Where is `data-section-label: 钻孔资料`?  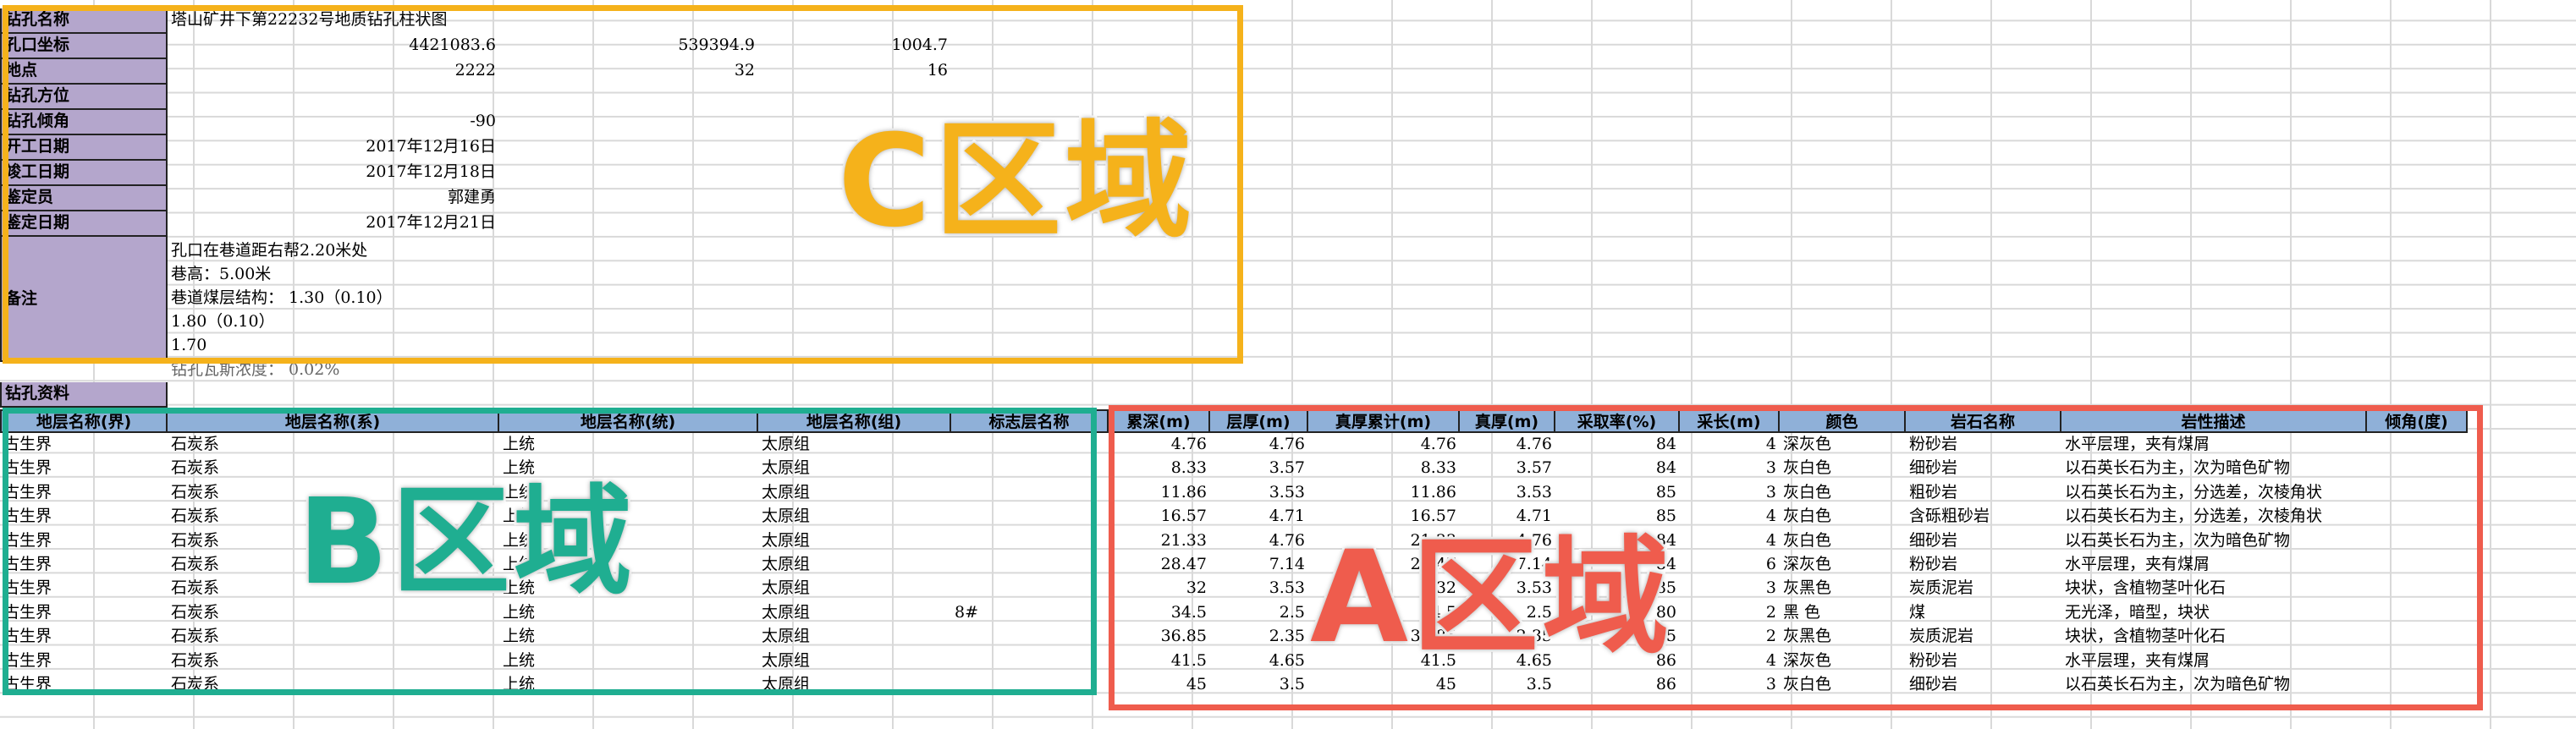 data-section-label: 钻孔资料 is located at coordinates (84, 395).